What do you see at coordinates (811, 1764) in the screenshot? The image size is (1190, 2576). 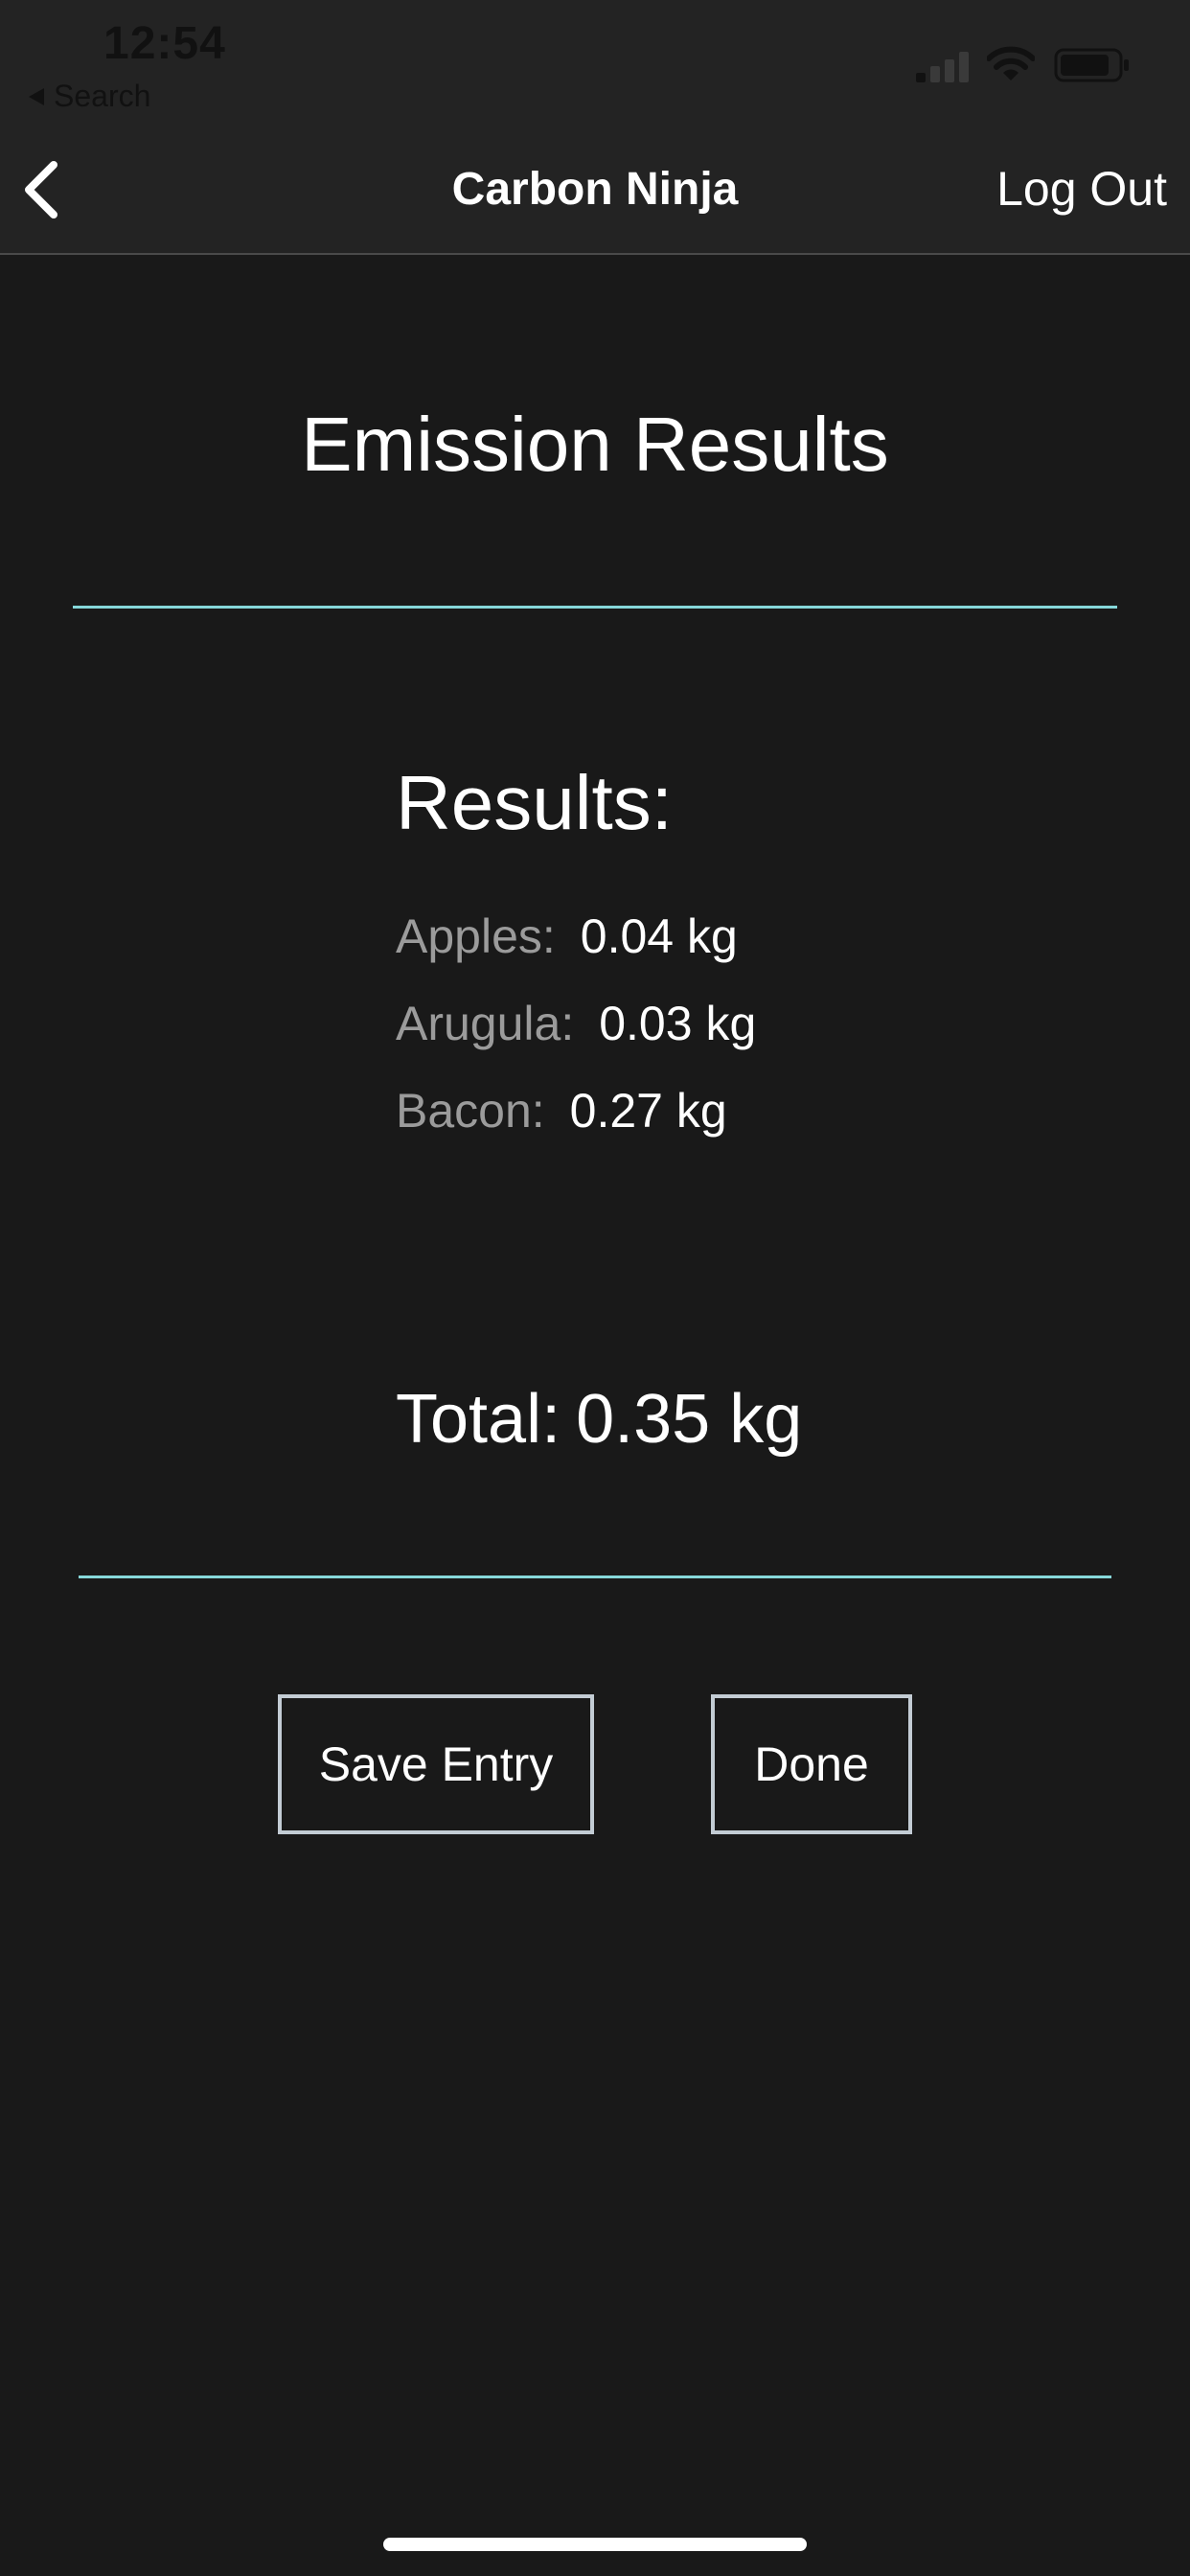 I see `done-button: Done` at bounding box center [811, 1764].